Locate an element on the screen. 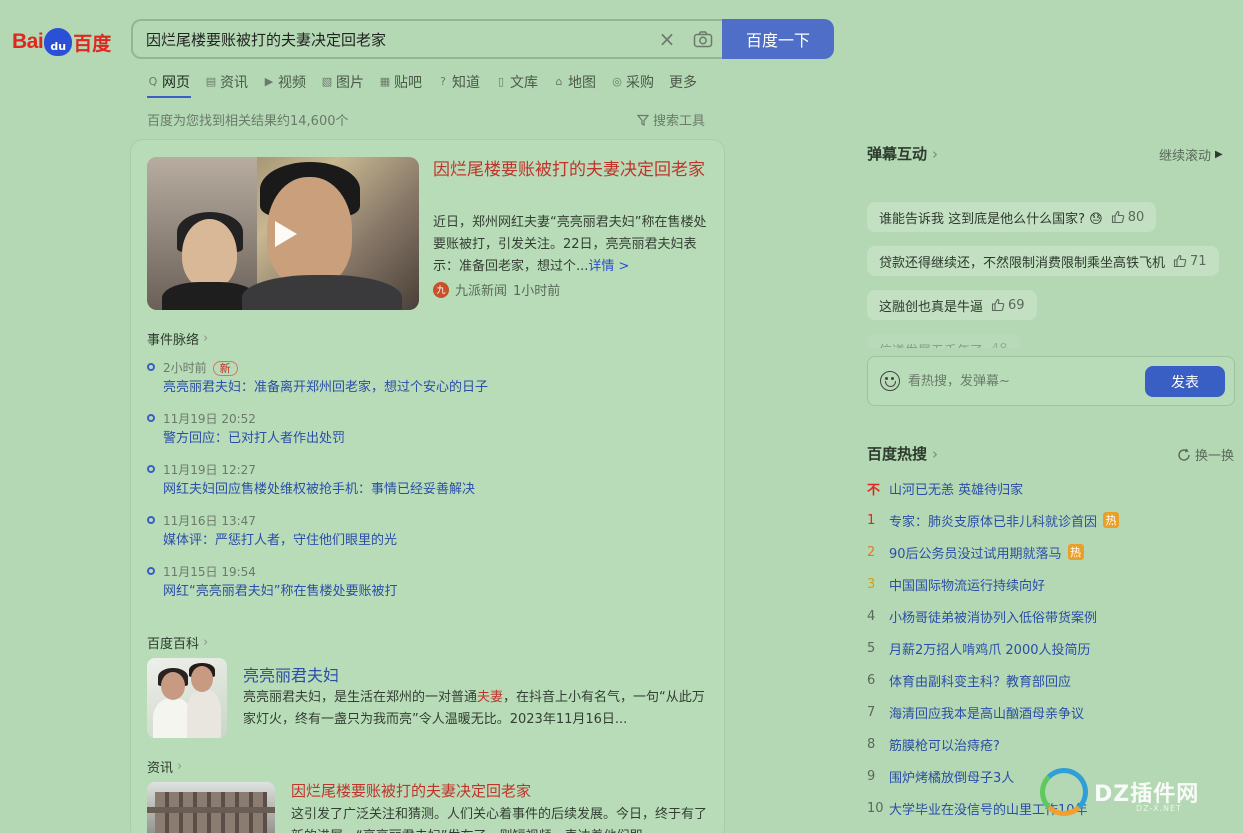 The height and width of the screenshot is (833, 1243). baike-image is located at coordinates (187, 698).